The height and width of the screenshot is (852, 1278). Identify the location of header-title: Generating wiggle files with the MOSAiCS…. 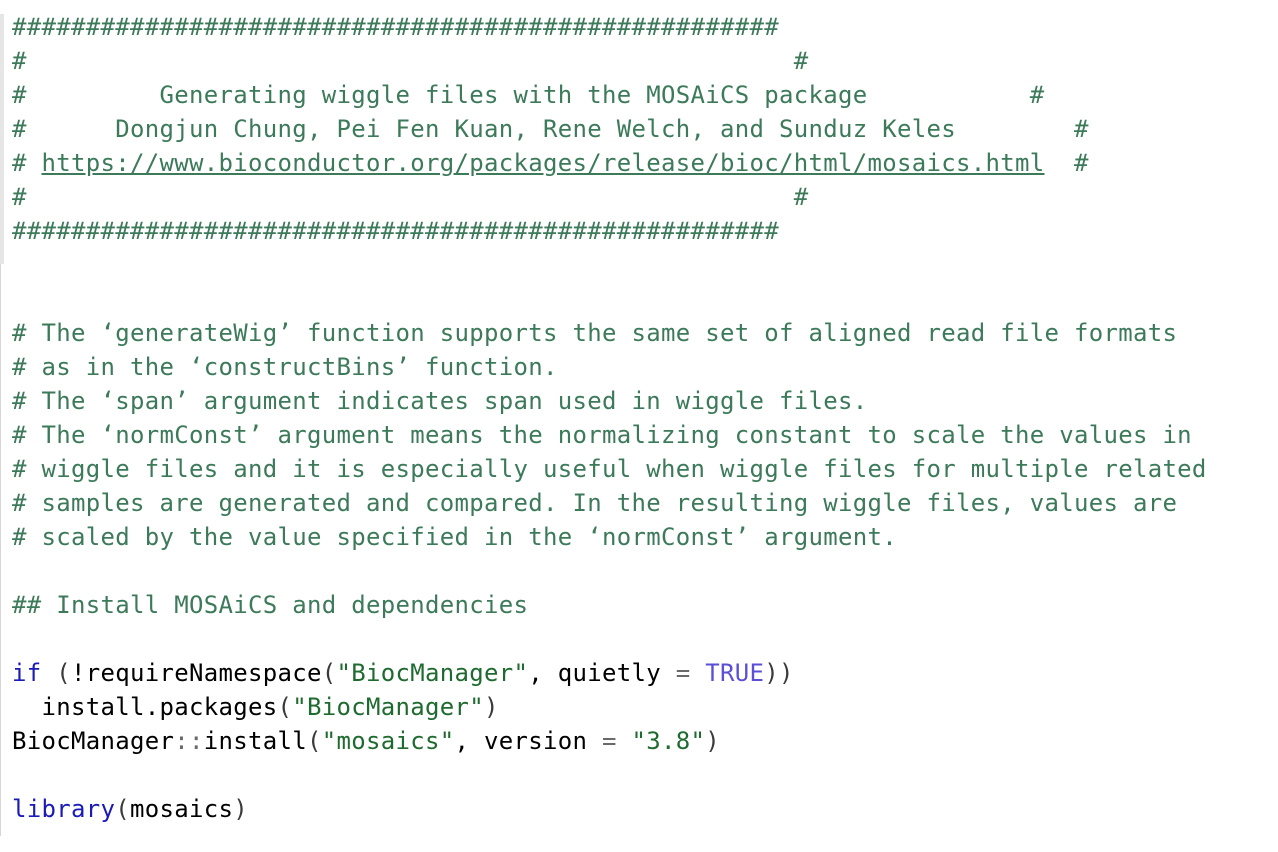
(513, 95).